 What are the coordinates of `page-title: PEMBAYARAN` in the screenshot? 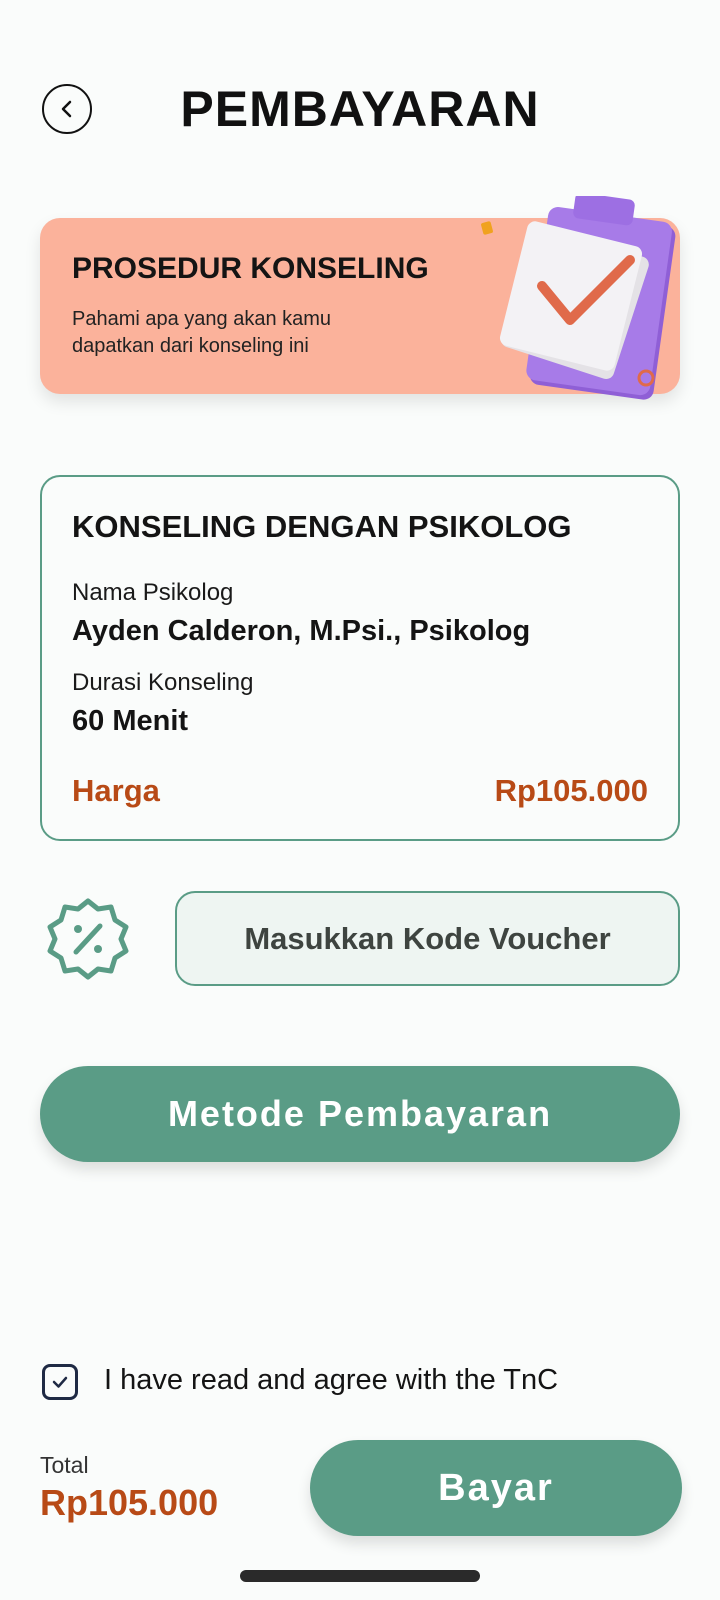 It's located at (360, 109).